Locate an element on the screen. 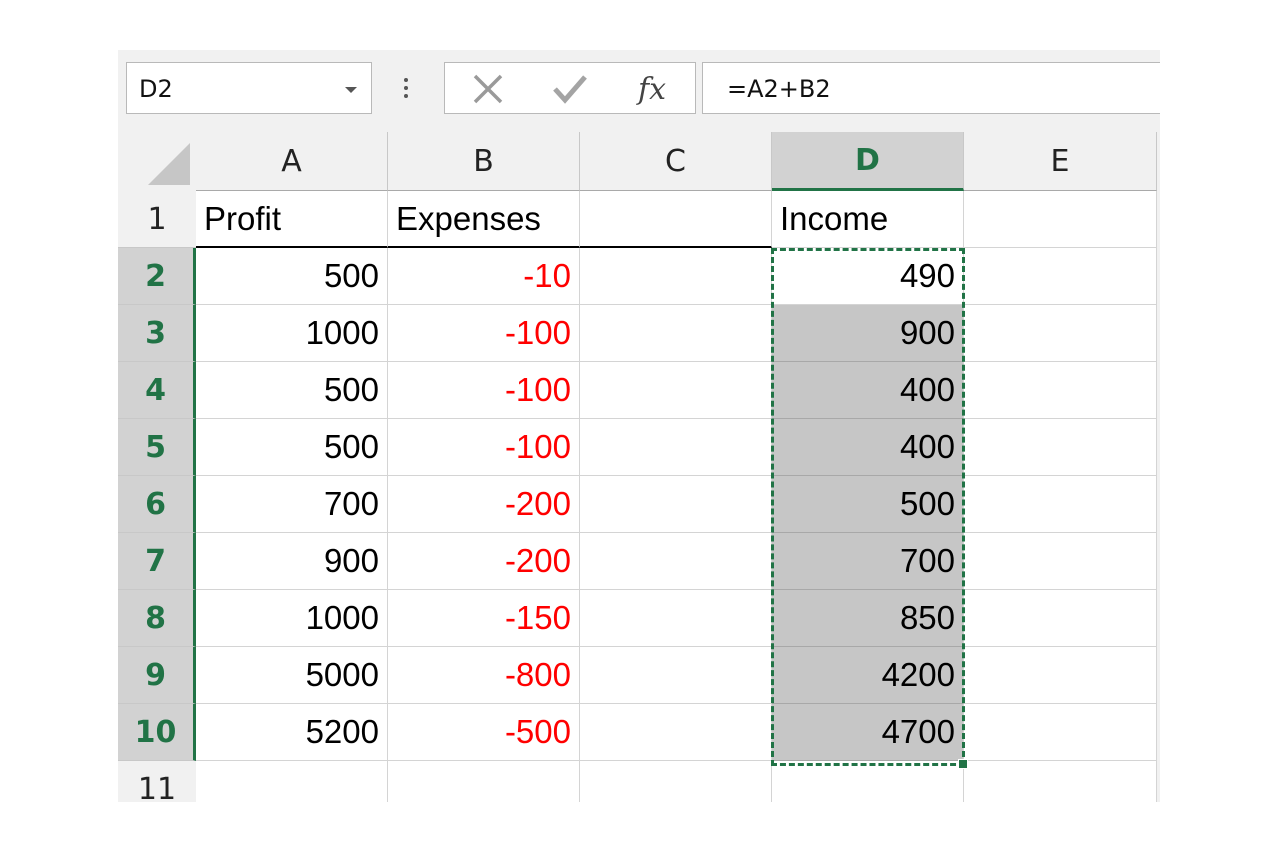 The height and width of the screenshot is (853, 1280). checkmark-icon is located at coordinates (570, 89).